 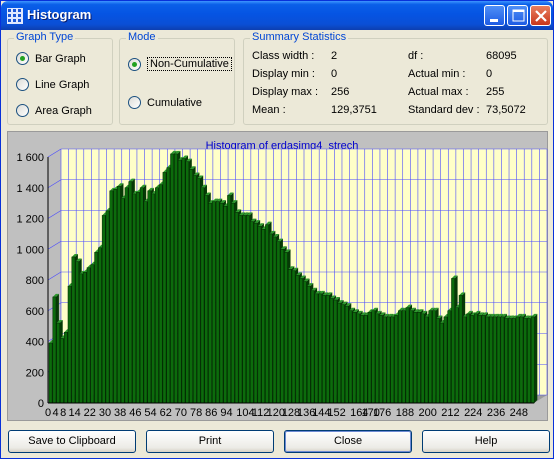 I want to click on standard-dev-label: Standard dev :, so click(x=444, y=110).